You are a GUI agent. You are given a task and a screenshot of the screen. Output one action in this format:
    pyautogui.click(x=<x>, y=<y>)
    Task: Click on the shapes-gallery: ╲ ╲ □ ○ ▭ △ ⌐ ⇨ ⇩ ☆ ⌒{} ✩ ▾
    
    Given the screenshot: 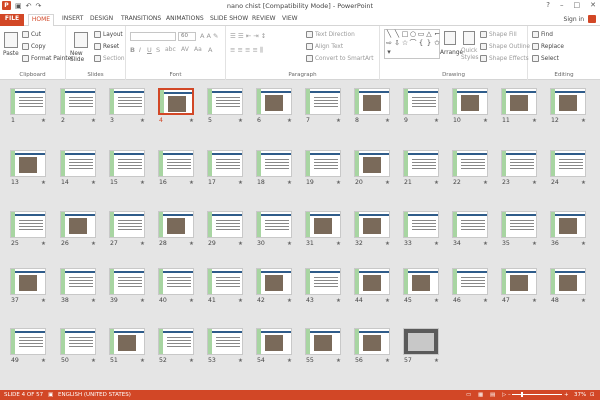 What is the action you would take?
    pyautogui.click(x=412, y=44)
    